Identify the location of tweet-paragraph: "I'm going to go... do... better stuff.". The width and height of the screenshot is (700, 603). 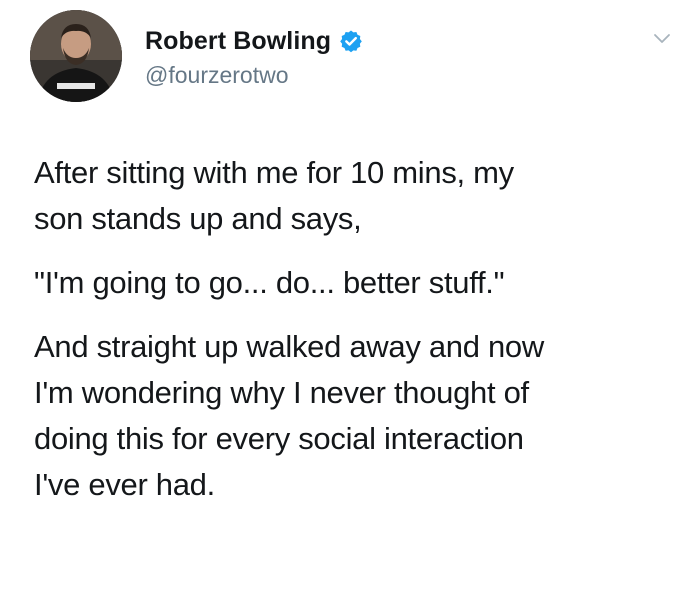
(269, 282).